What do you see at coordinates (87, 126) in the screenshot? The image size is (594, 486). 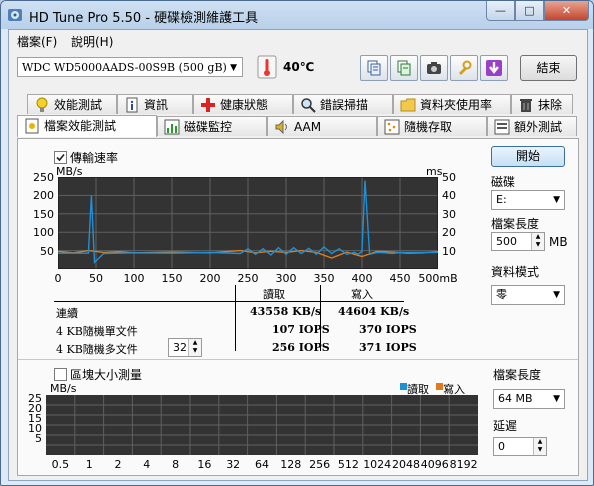 I see `tab-file-benchmark: 檔案效能測試` at bounding box center [87, 126].